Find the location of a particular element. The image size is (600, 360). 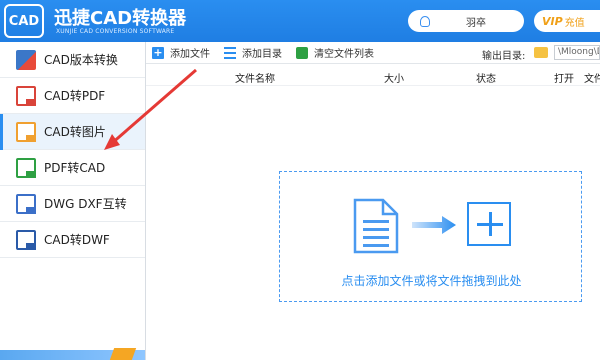

pdf-to-cad-icon is located at coordinates (26, 167).